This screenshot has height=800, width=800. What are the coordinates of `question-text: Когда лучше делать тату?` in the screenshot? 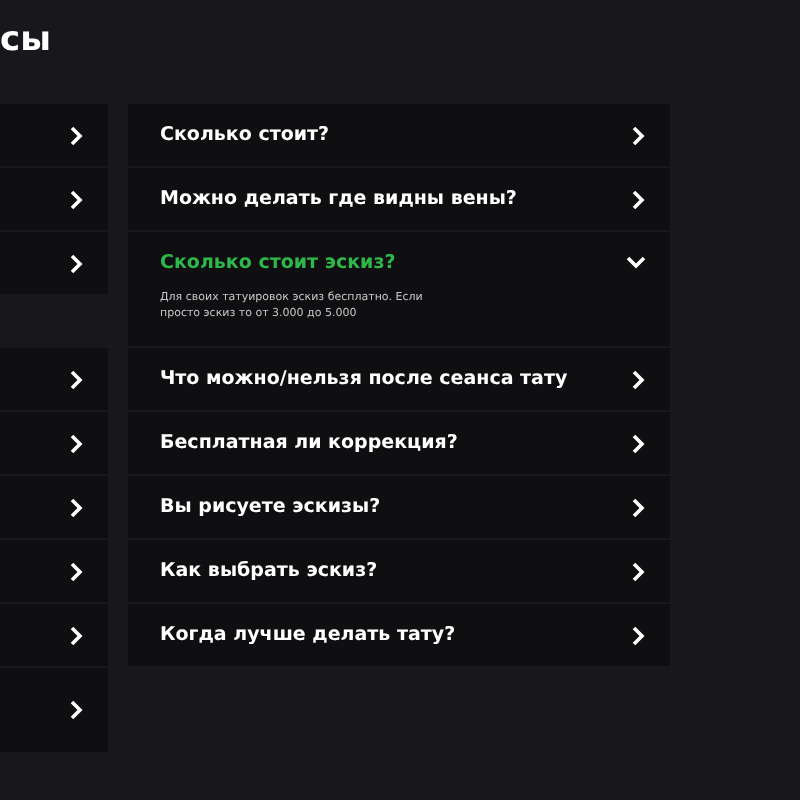 It's located at (308, 635).